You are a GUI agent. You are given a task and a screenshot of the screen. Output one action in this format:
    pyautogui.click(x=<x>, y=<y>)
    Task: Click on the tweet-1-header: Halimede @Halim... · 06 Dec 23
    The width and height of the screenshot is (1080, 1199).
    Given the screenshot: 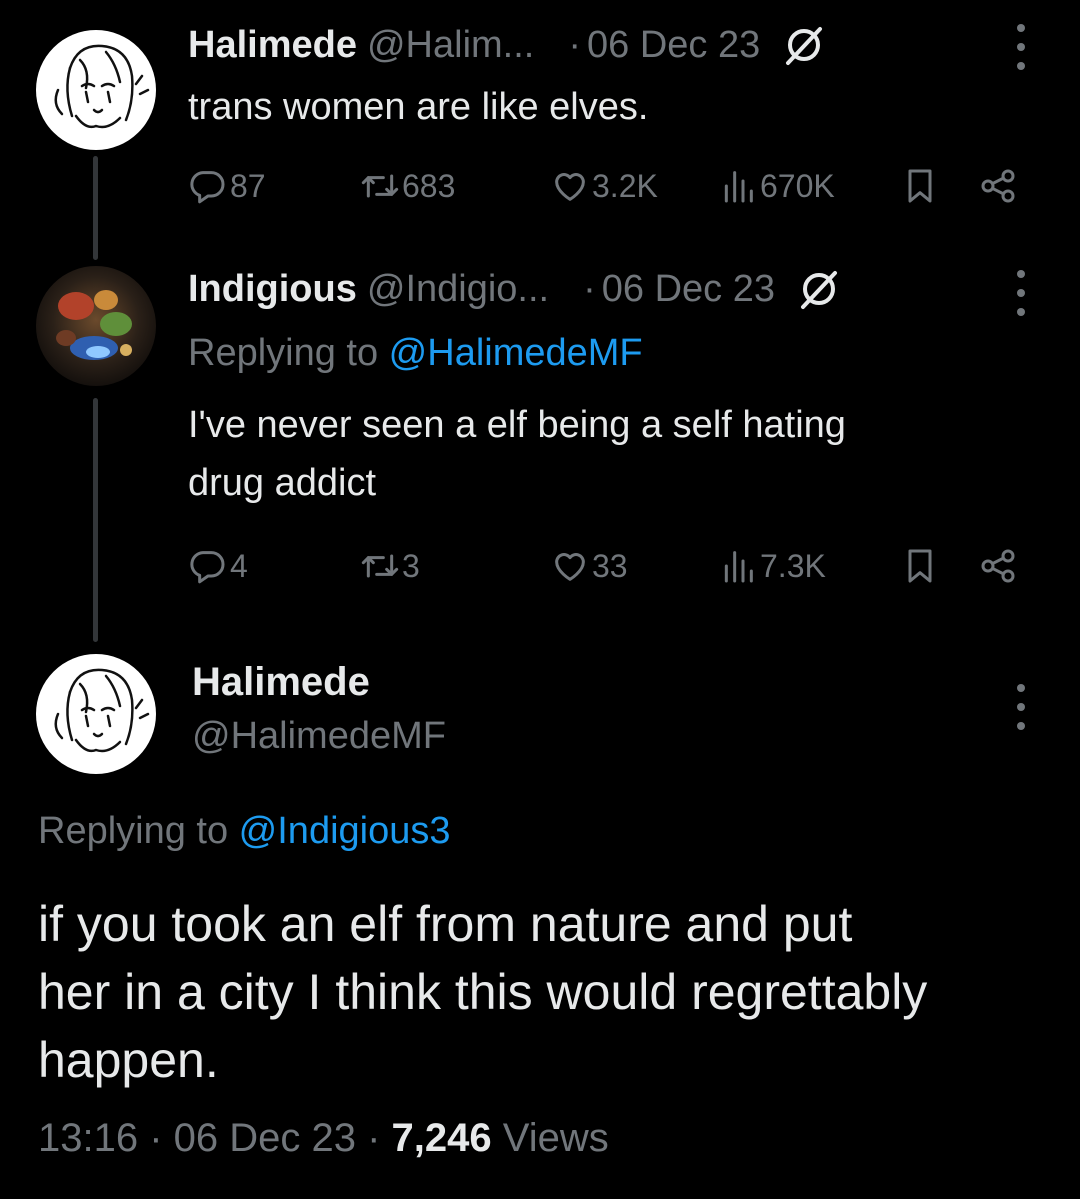 What is the action you would take?
    pyautogui.click(x=507, y=45)
    